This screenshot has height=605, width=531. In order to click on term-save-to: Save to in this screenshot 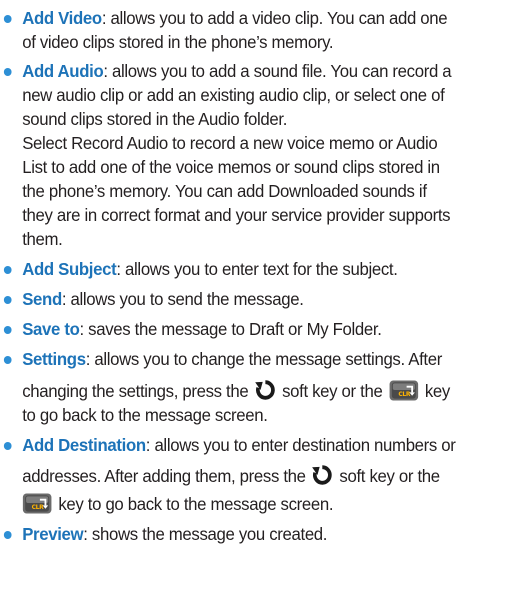, I will do `click(51, 329)`.